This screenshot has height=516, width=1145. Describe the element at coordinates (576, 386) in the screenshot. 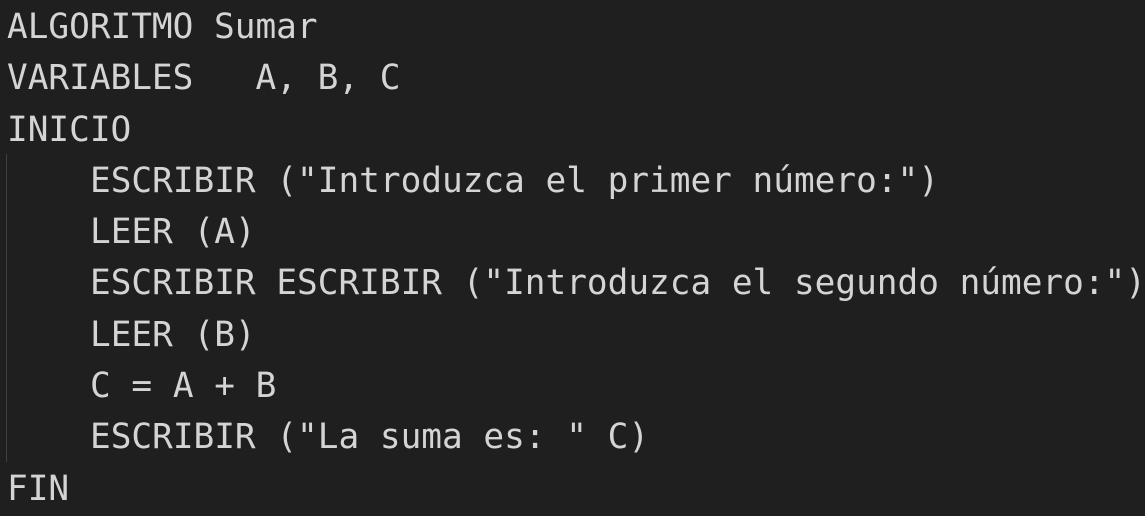

I see `code-line-asignacion: C = A + B` at that location.